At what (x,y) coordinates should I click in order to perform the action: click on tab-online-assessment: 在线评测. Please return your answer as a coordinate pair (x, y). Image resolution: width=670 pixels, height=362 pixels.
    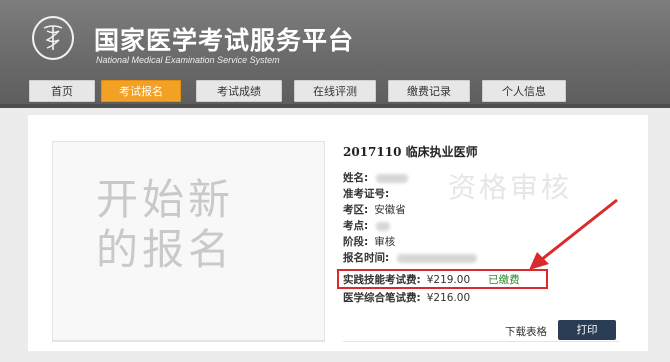
    Looking at the image, I should click on (335, 91).